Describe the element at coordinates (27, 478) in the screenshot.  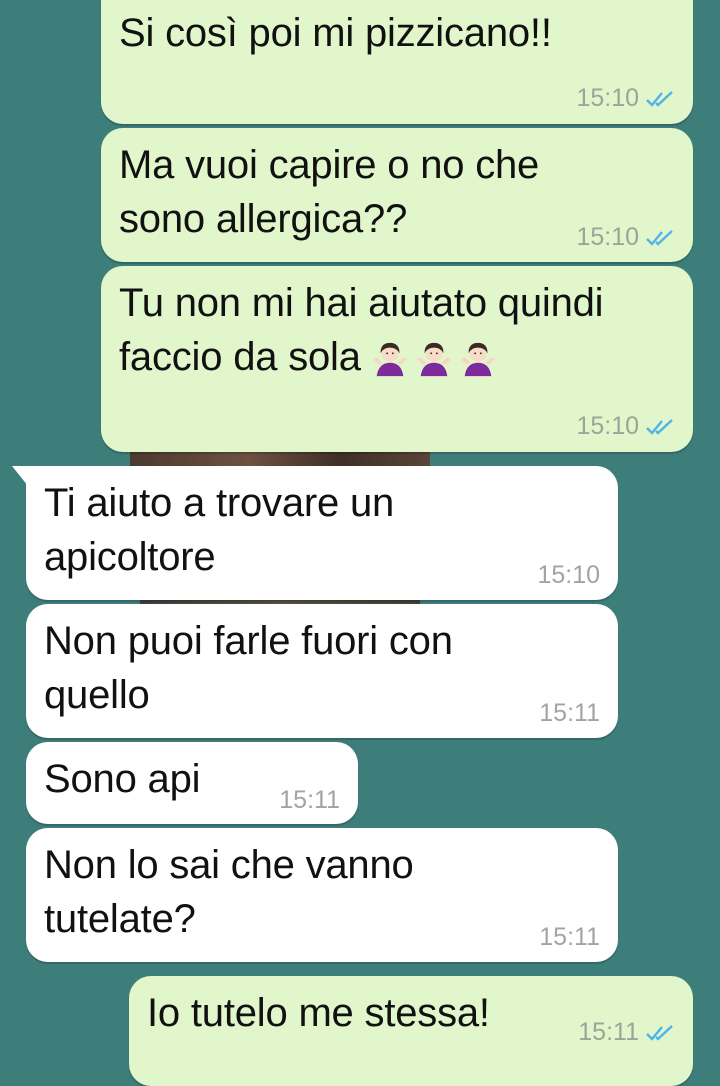
I see `bubble-tail` at that location.